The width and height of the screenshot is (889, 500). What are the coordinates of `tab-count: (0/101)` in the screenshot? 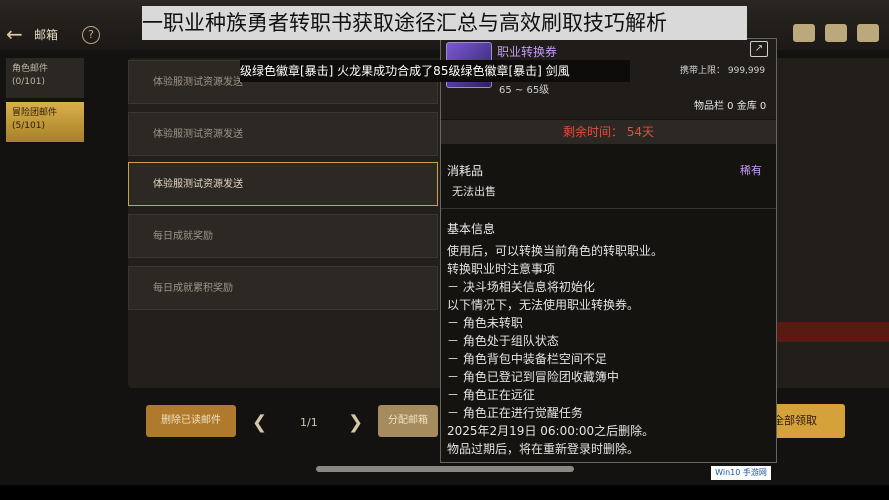 It's located at (28, 82).